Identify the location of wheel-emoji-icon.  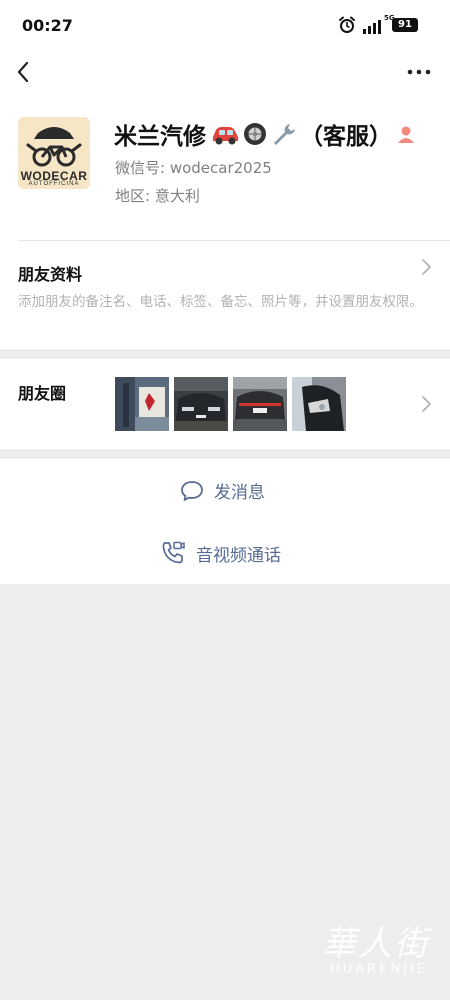
(255, 134).